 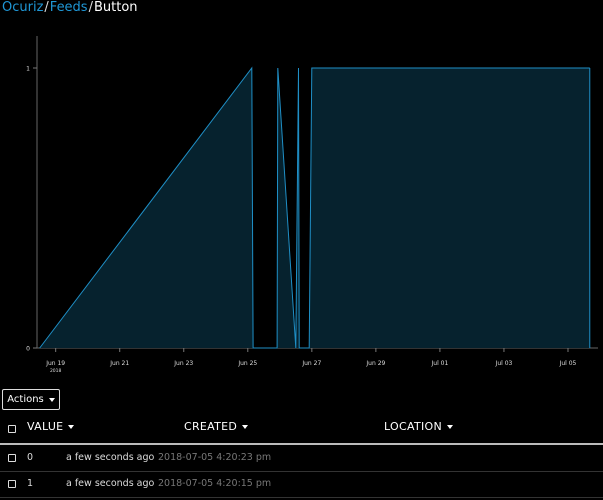 What do you see at coordinates (216, 426) in the screenshot?
I see `column-header-created: CREATED` at bounding box center [216, 426].